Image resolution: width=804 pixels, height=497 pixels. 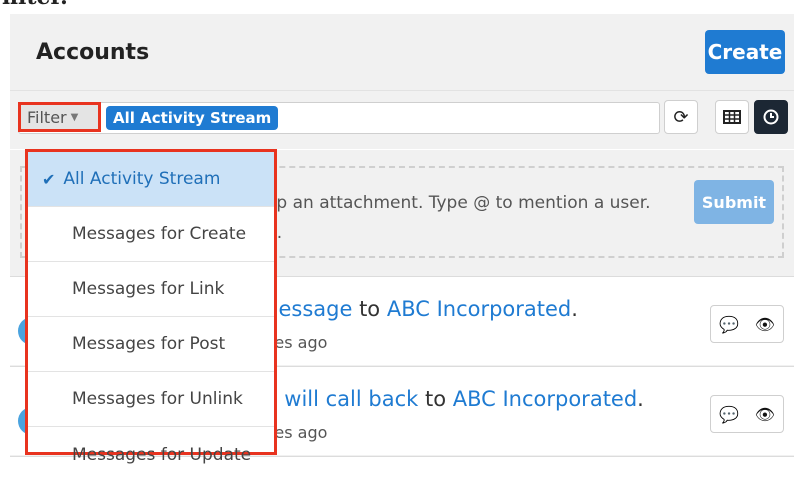 What do you see at coordinates (74, 117) in the screenshot?
I see `caret-down-icon: ▼` at bounding box center [74, 117].